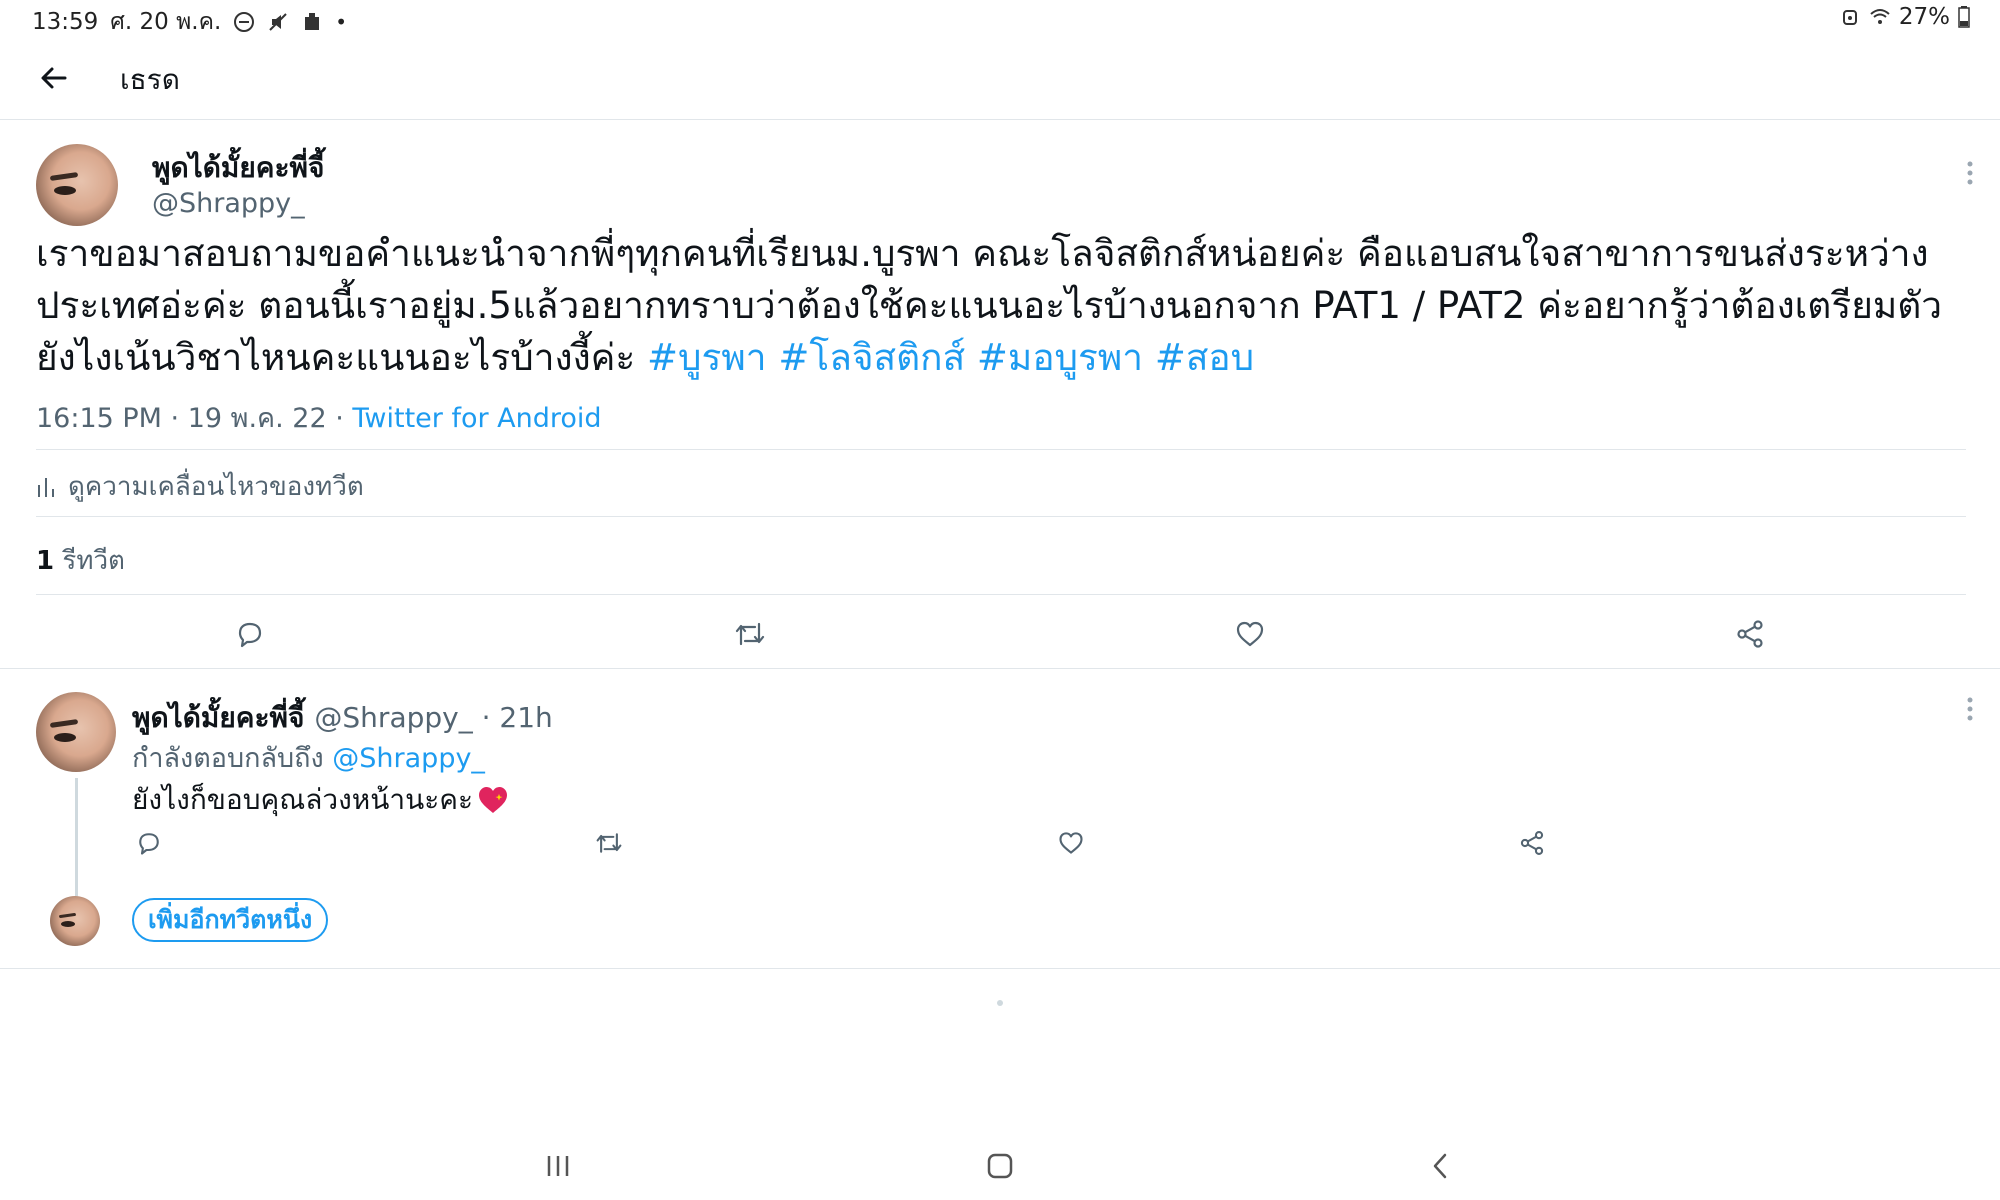 The height and width of the screenshot is (1200, 2000). Describe the element at coordinates (707, 357) in the screenshot. I see `hashtag-link: #บูรพา` at that location.